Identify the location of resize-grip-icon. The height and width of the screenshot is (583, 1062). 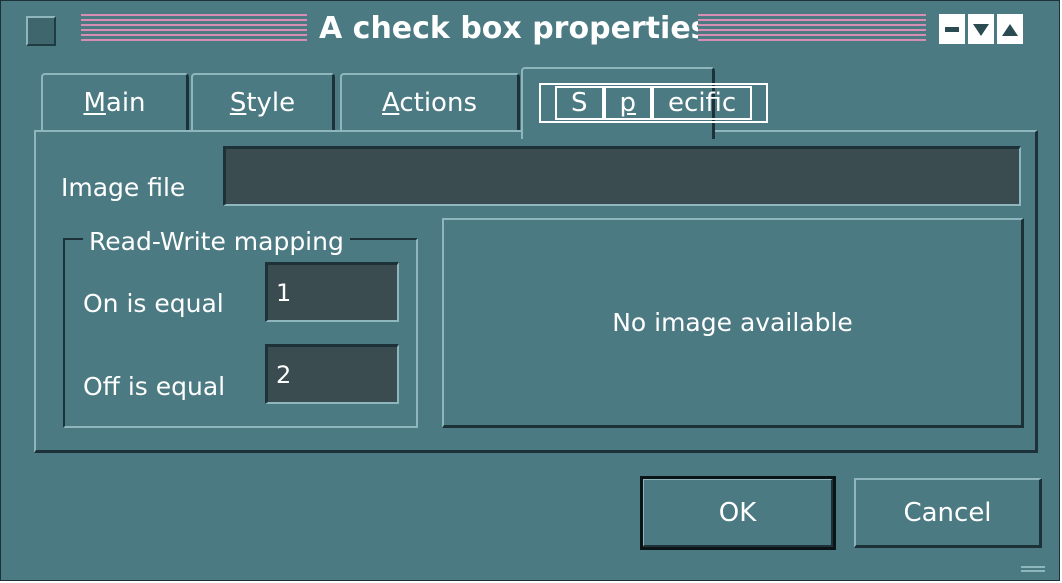
(1033, 570).